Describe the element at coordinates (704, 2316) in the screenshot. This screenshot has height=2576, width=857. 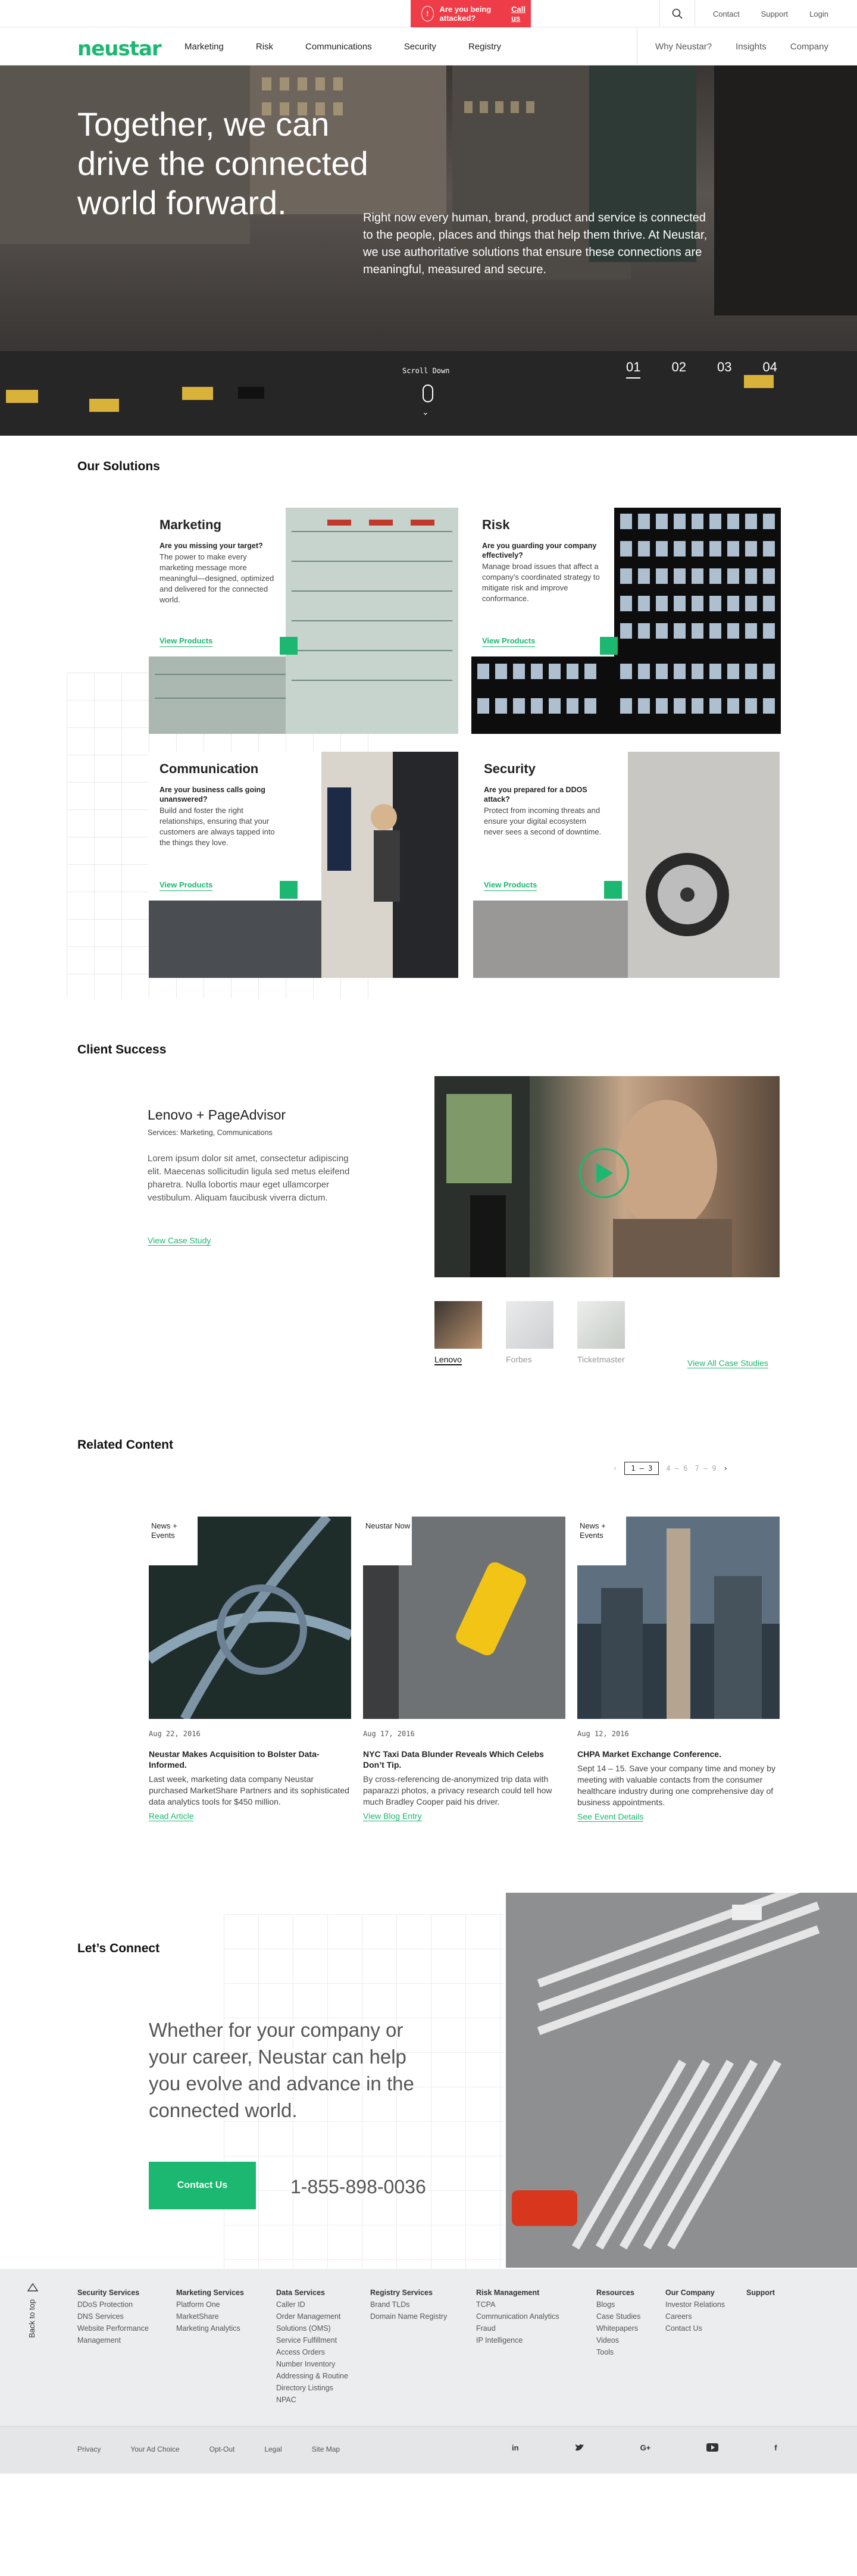
I see `footer-link: Careers` at that location.